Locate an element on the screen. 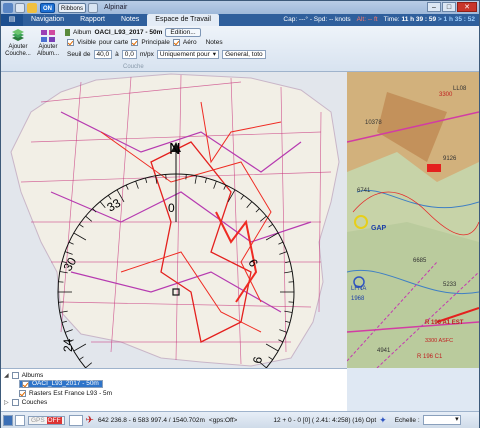 The image size is (480, 428). chart-label-9126: 9126 is located at coordinates (450, 159).